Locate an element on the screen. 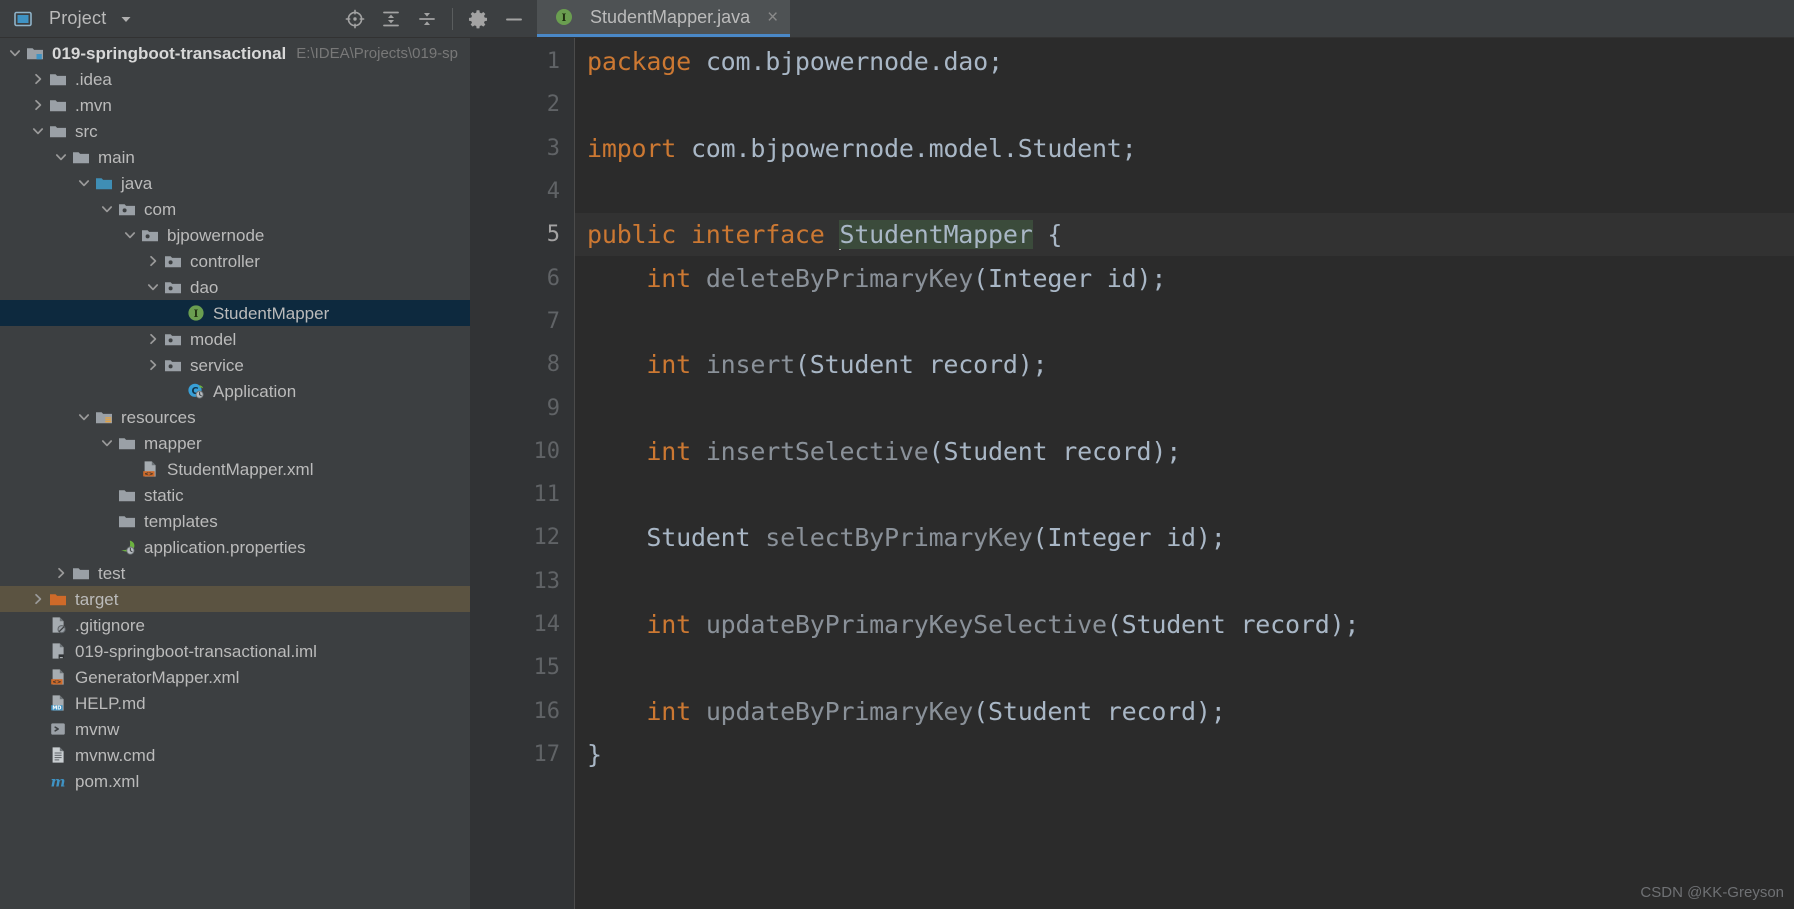 The width and height of the screenshot is (1794, 909). line-number: 12 is located at coordinates (522, 537).